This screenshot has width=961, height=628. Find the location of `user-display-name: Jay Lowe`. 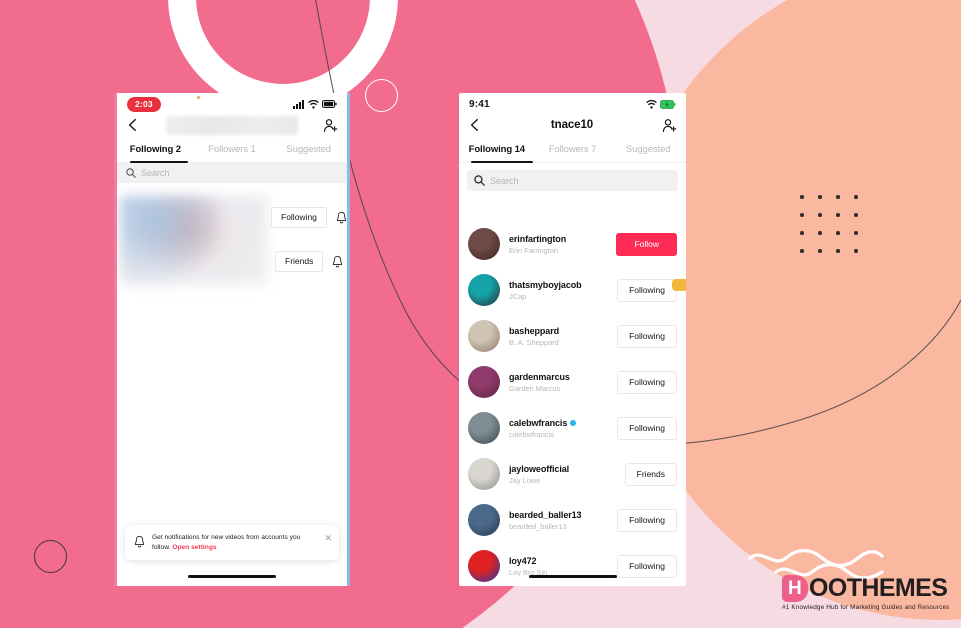

user-display-name: Jay Lowe is located at coordinates (525, 480).